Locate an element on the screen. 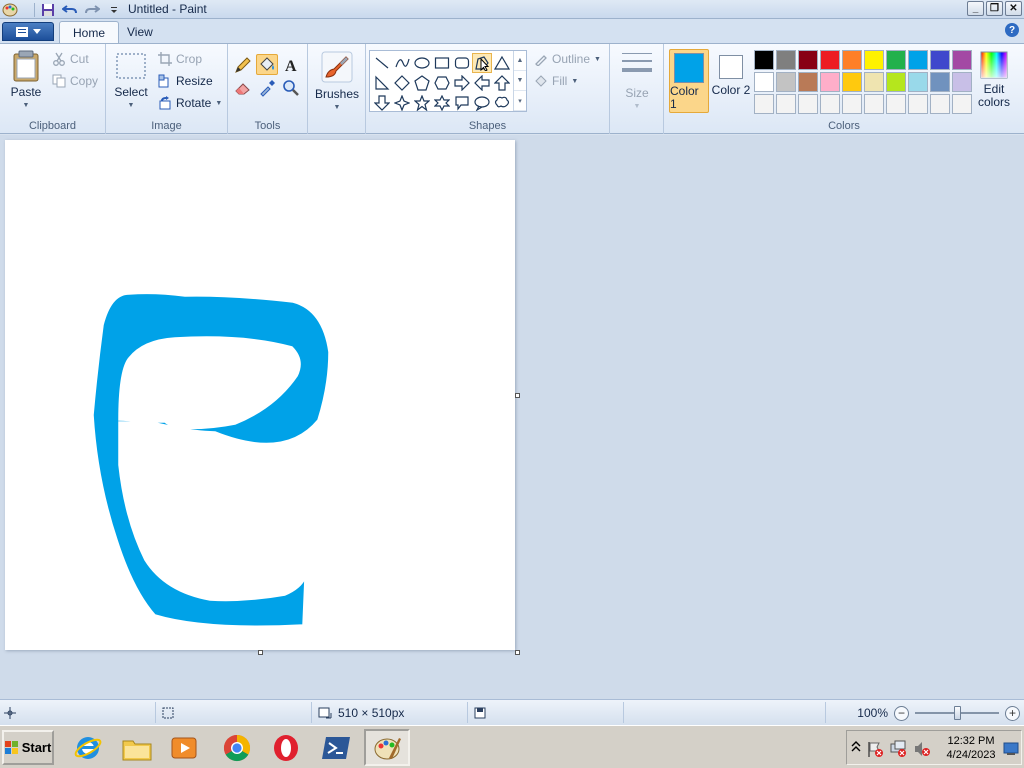 The height and width of the screenshot is (768, 1024). expand-gallery-icon: ▾ is located at coordinates (520, 101).